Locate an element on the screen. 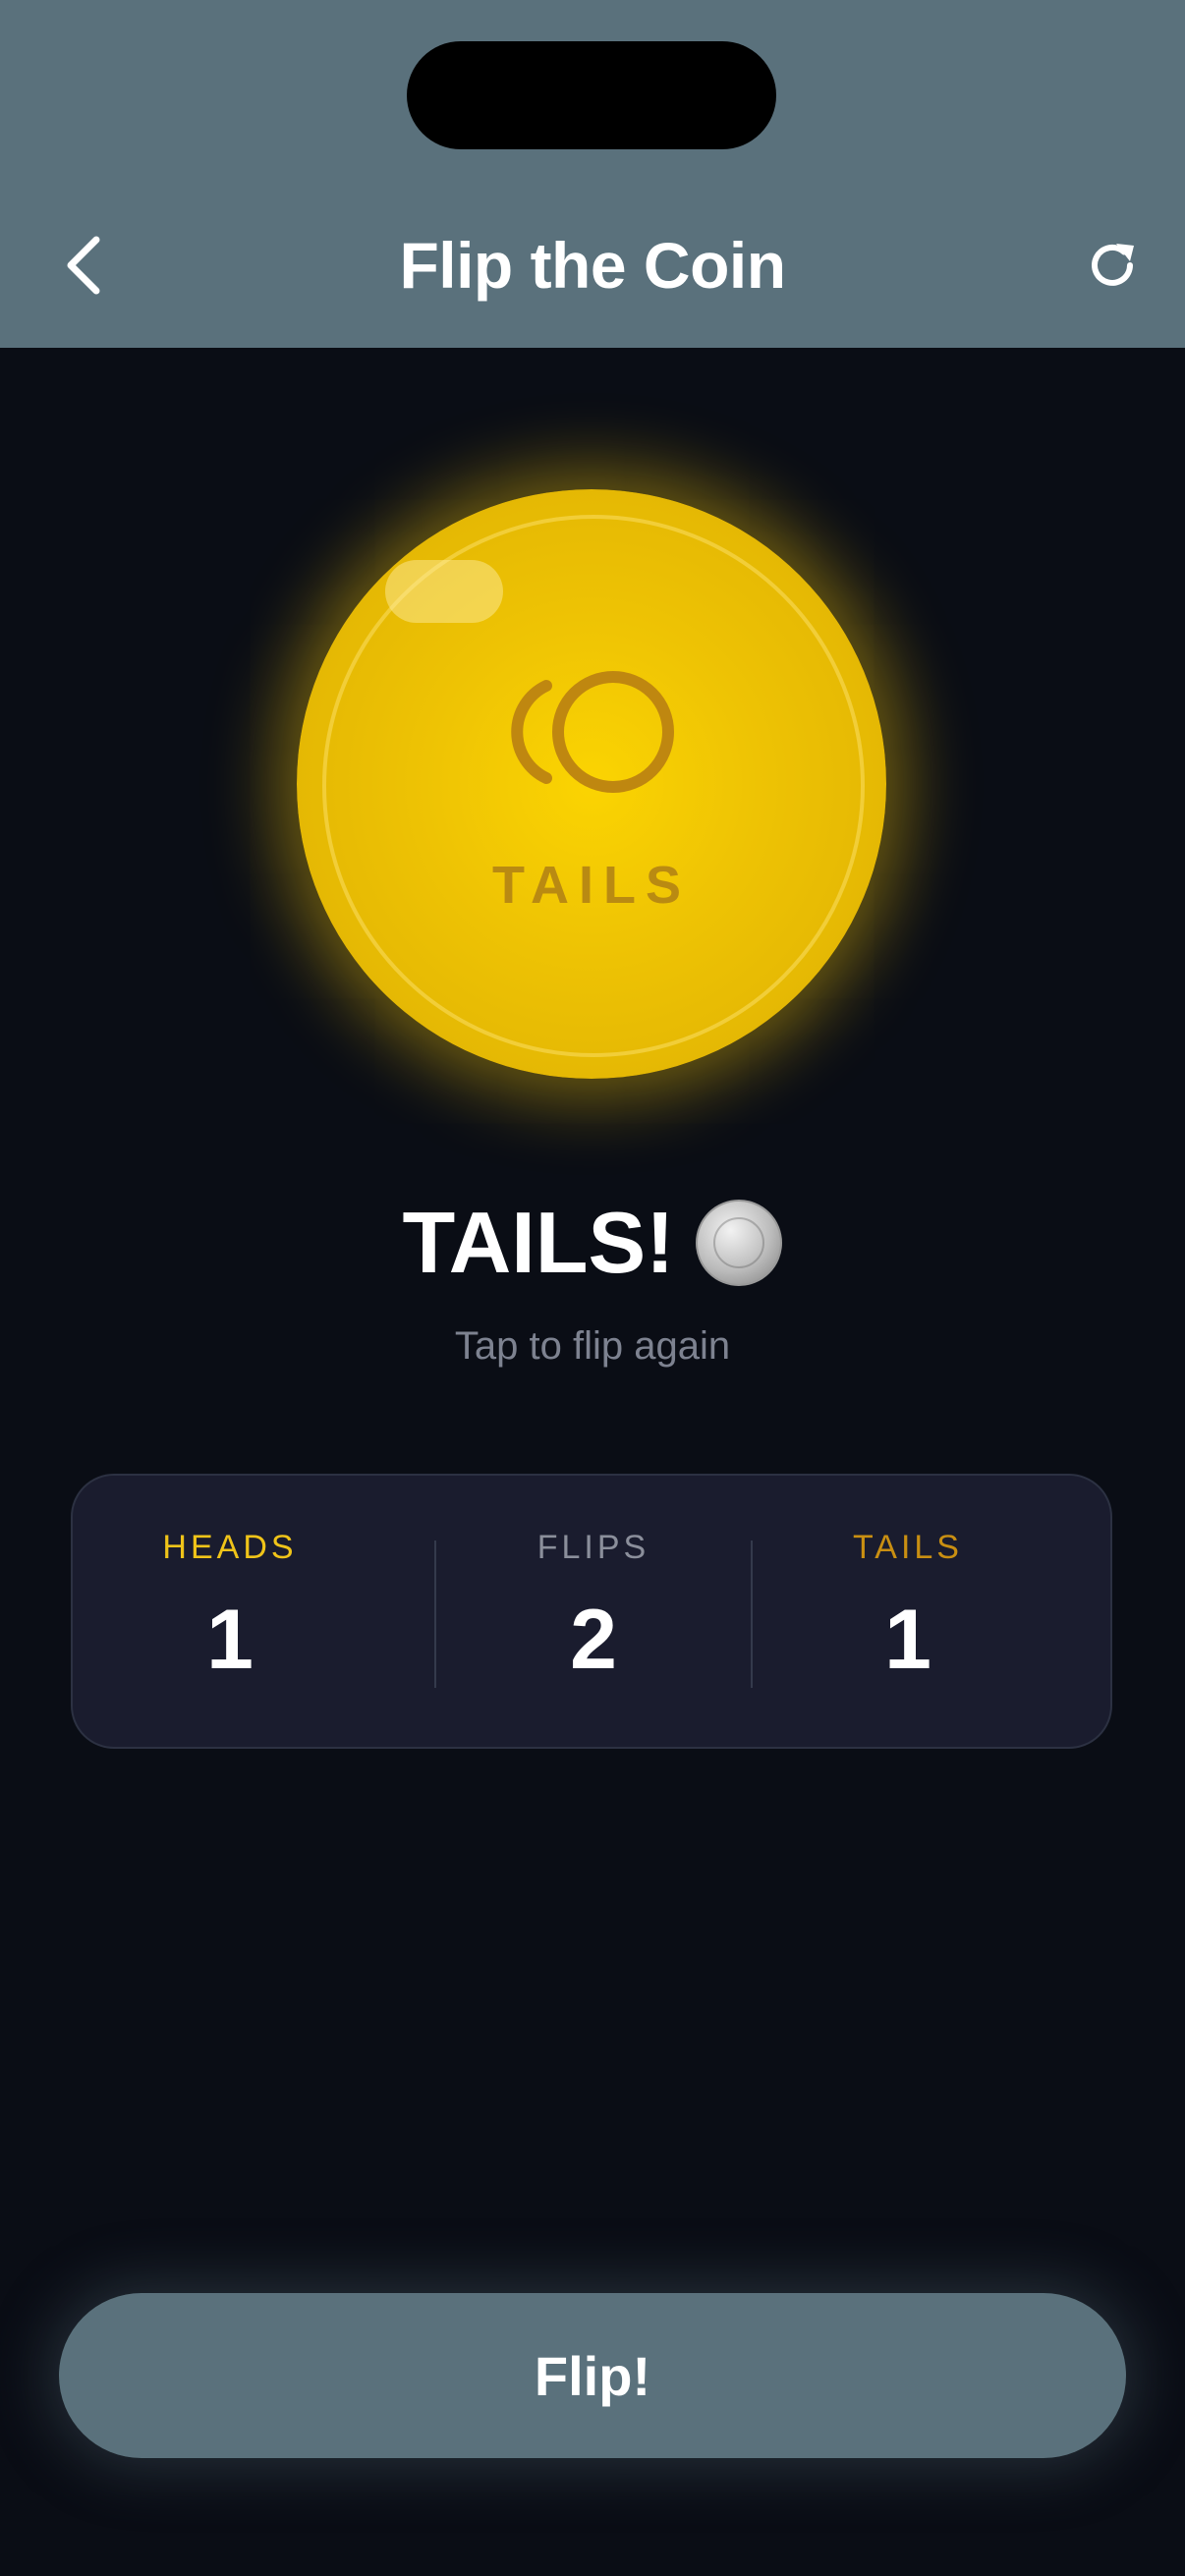 The width and height of the screenshot is (1185, 2576). stat-tails: TAILS 1 is located at coordinates (908, 1613).